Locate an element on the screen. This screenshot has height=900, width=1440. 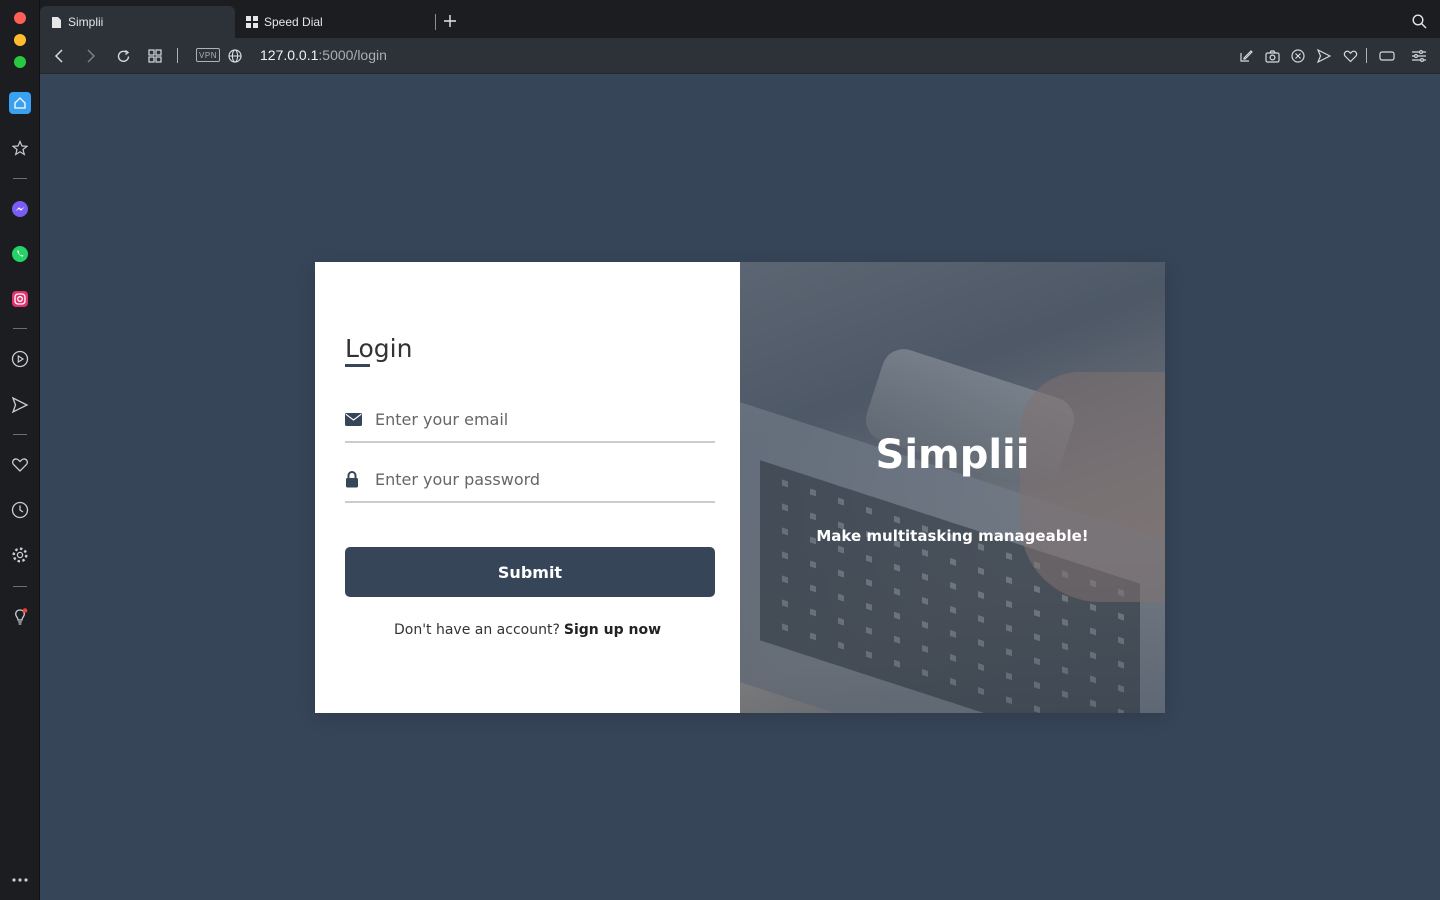
home-icon is located at coordinates (20, 103).